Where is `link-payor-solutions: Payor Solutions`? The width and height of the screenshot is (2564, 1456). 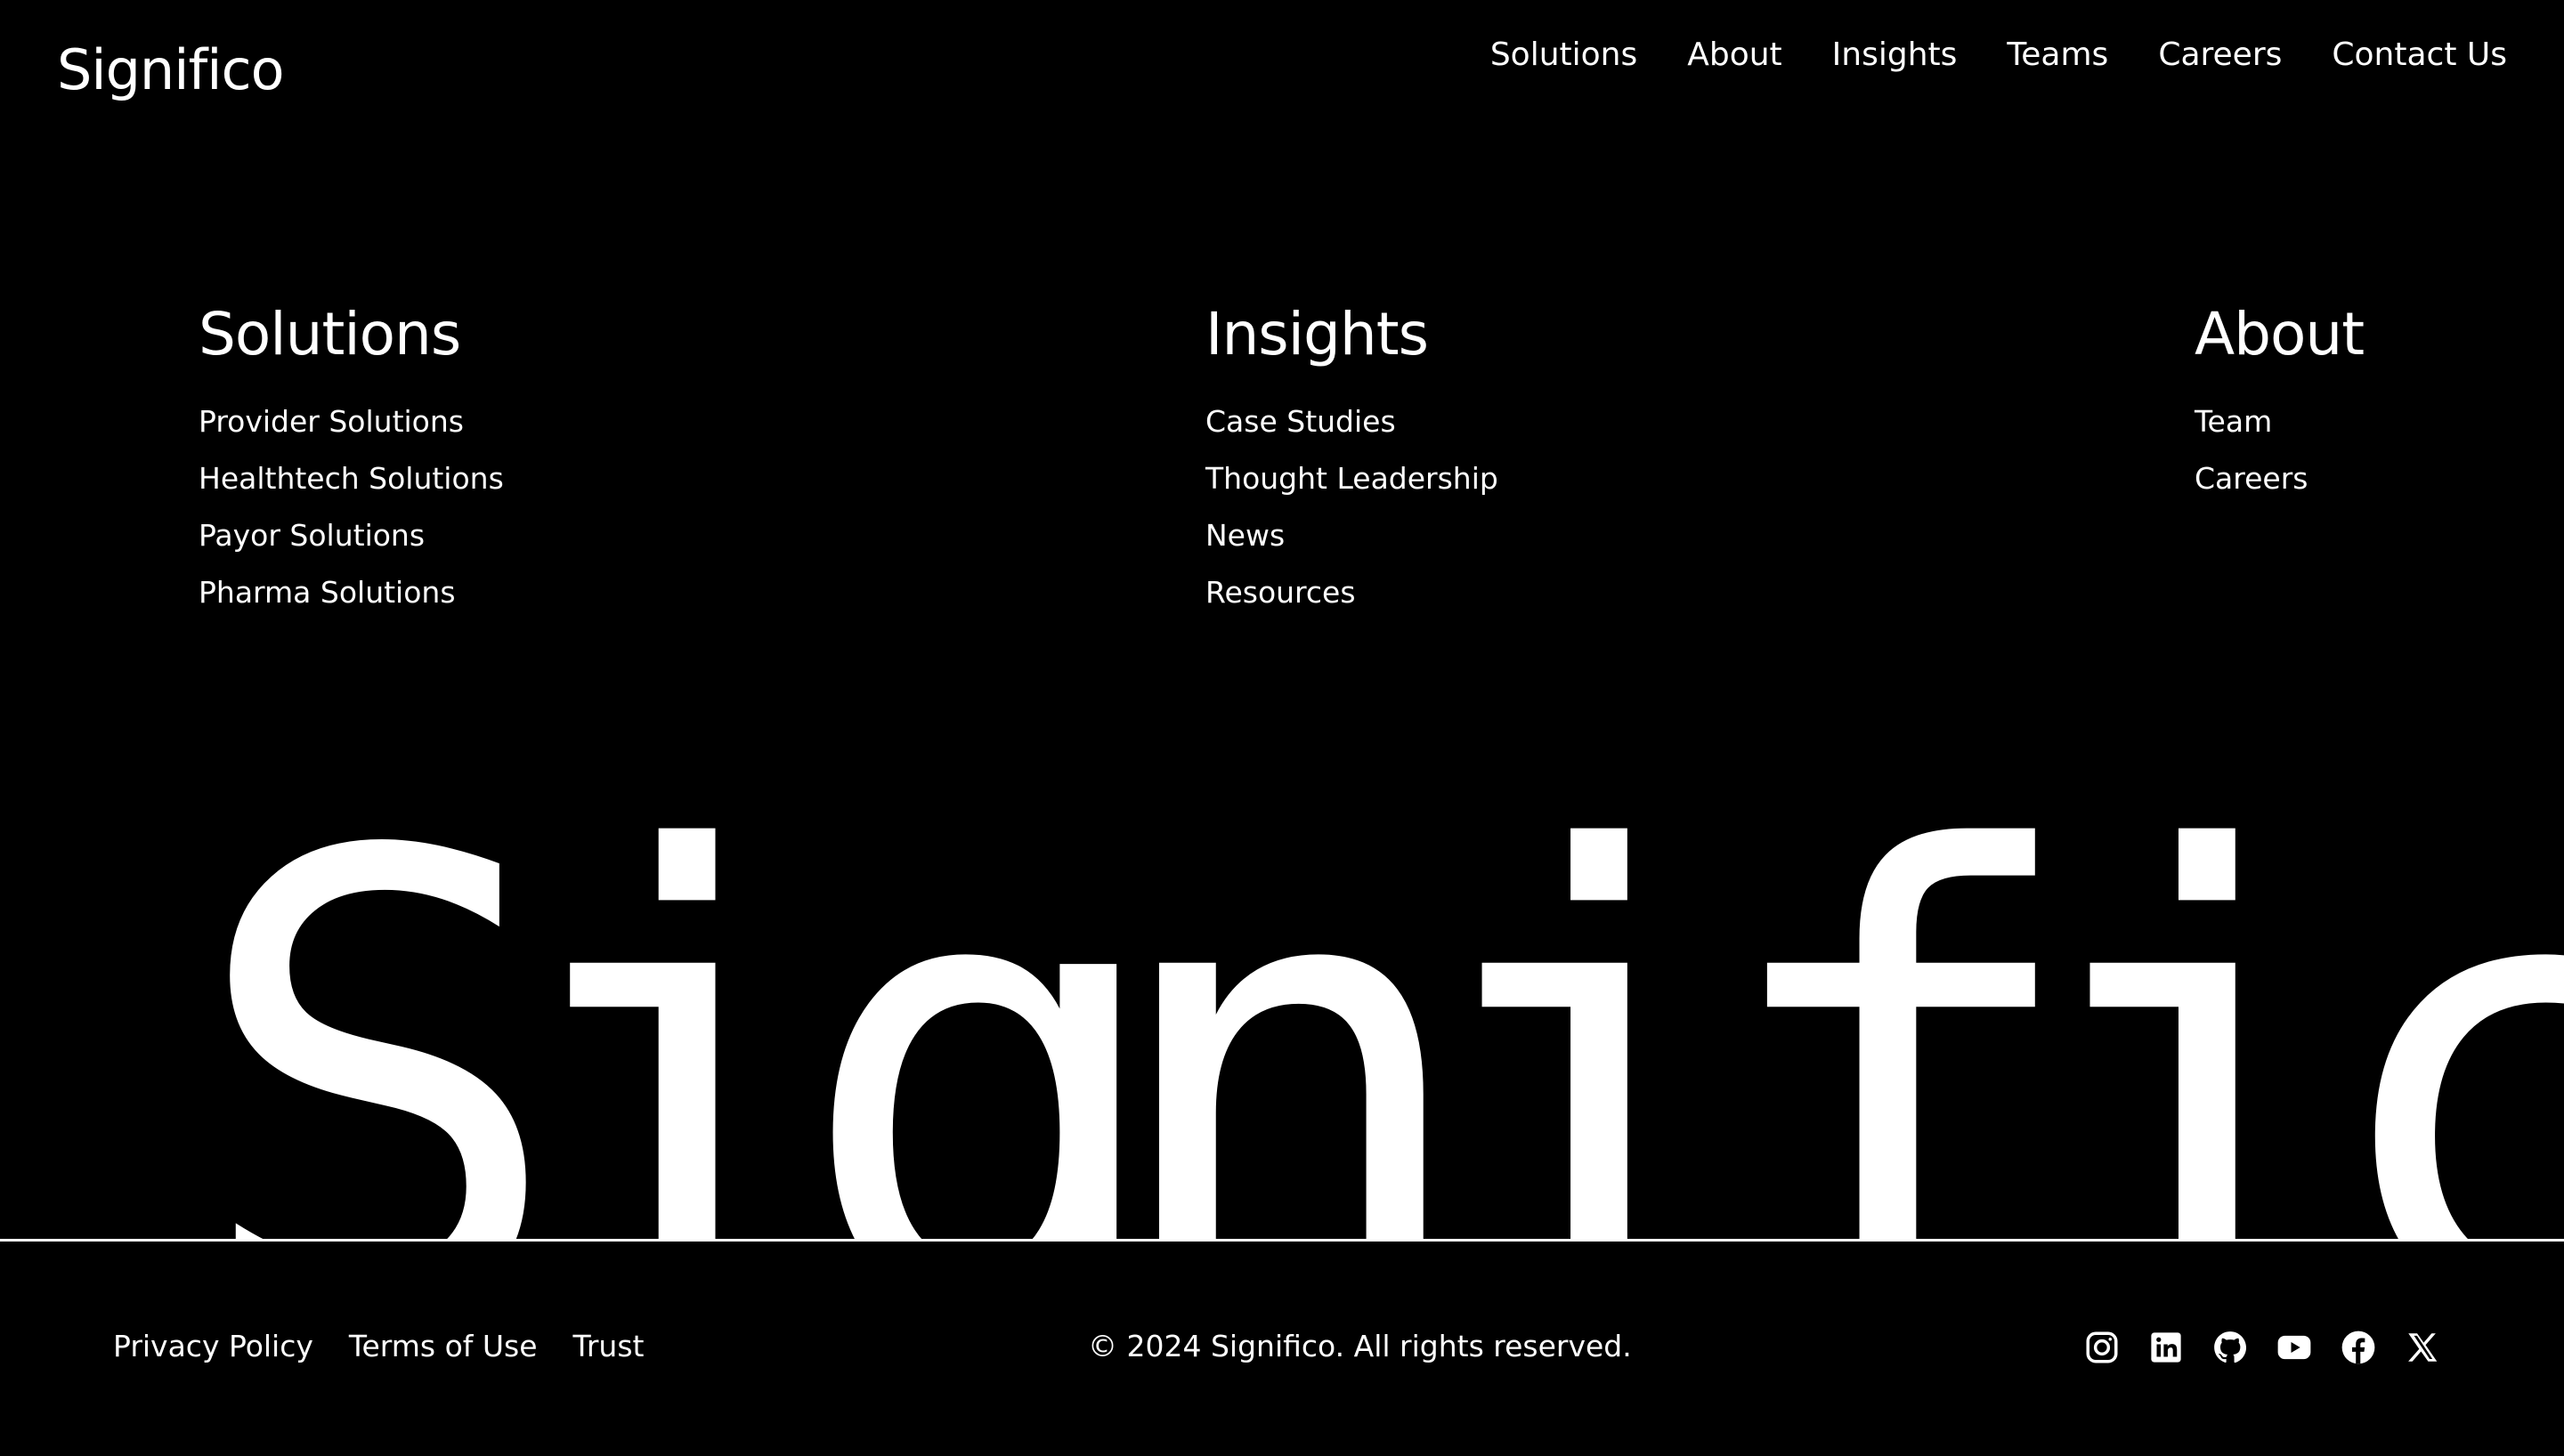 link-payor-solutions: Payor Solutions is located at coordinates (312, 535).